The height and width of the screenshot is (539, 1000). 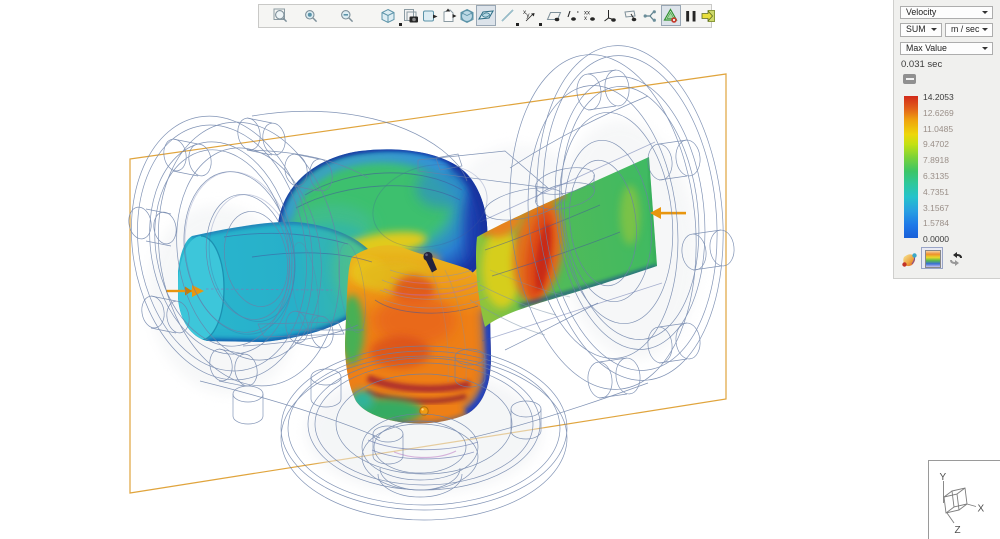 What do you see at coordinates (585, 19) in the screenshot?
I see `svg-text: x` at bounding box center [585, 19].